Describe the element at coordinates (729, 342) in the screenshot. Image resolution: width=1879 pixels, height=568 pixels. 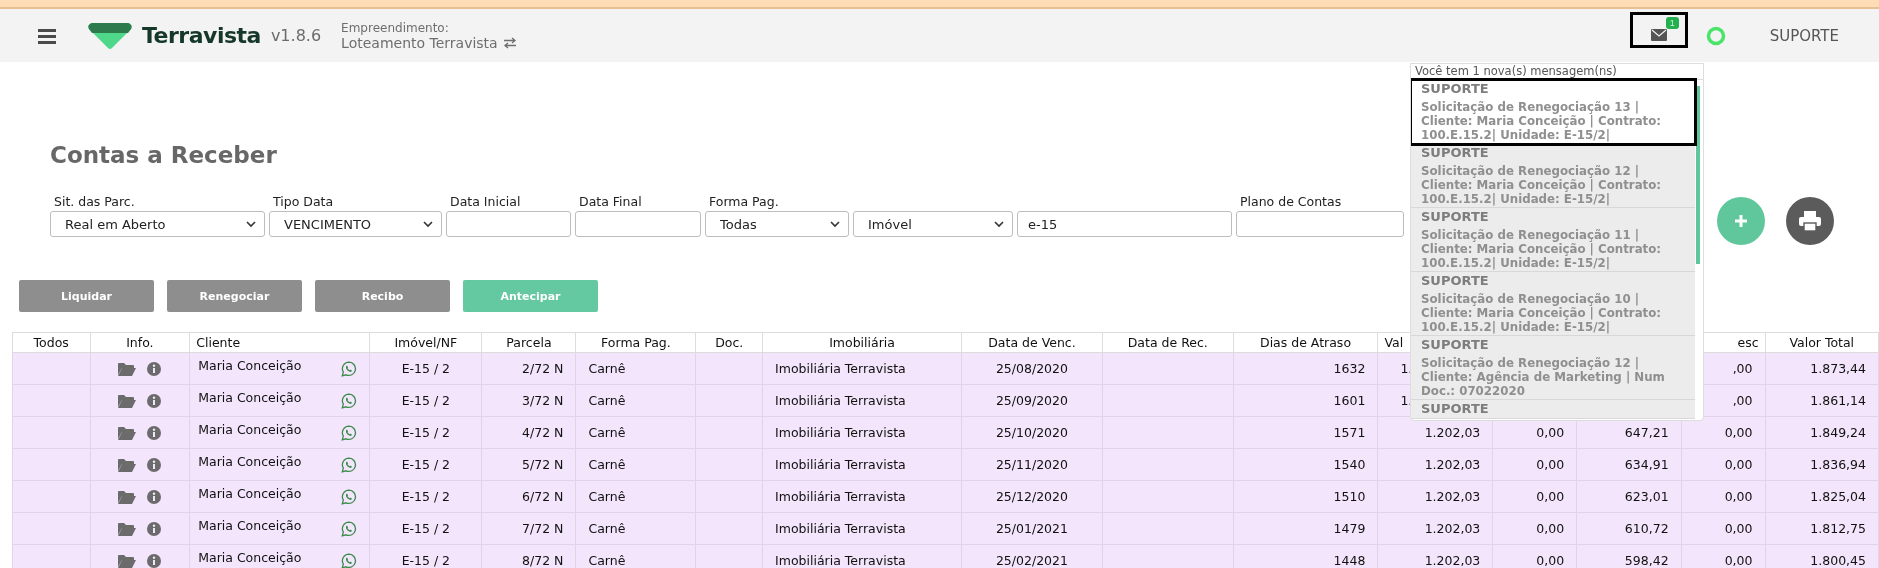
I see `column-header: Doc.` at that location.